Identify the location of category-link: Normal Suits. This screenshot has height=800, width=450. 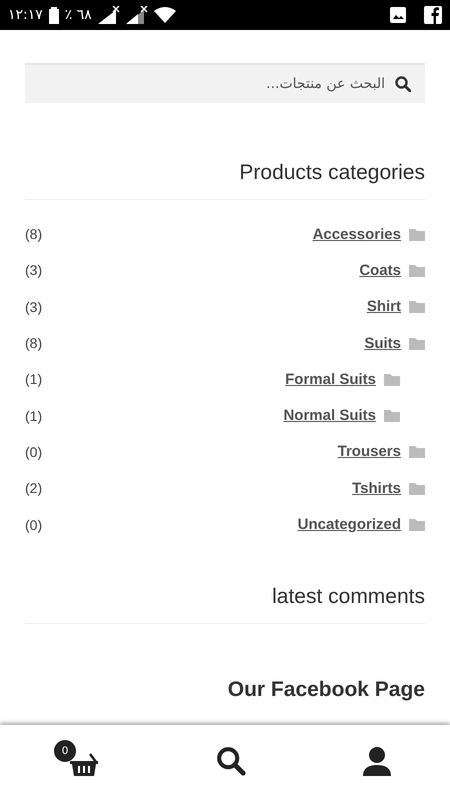
(329, 415).